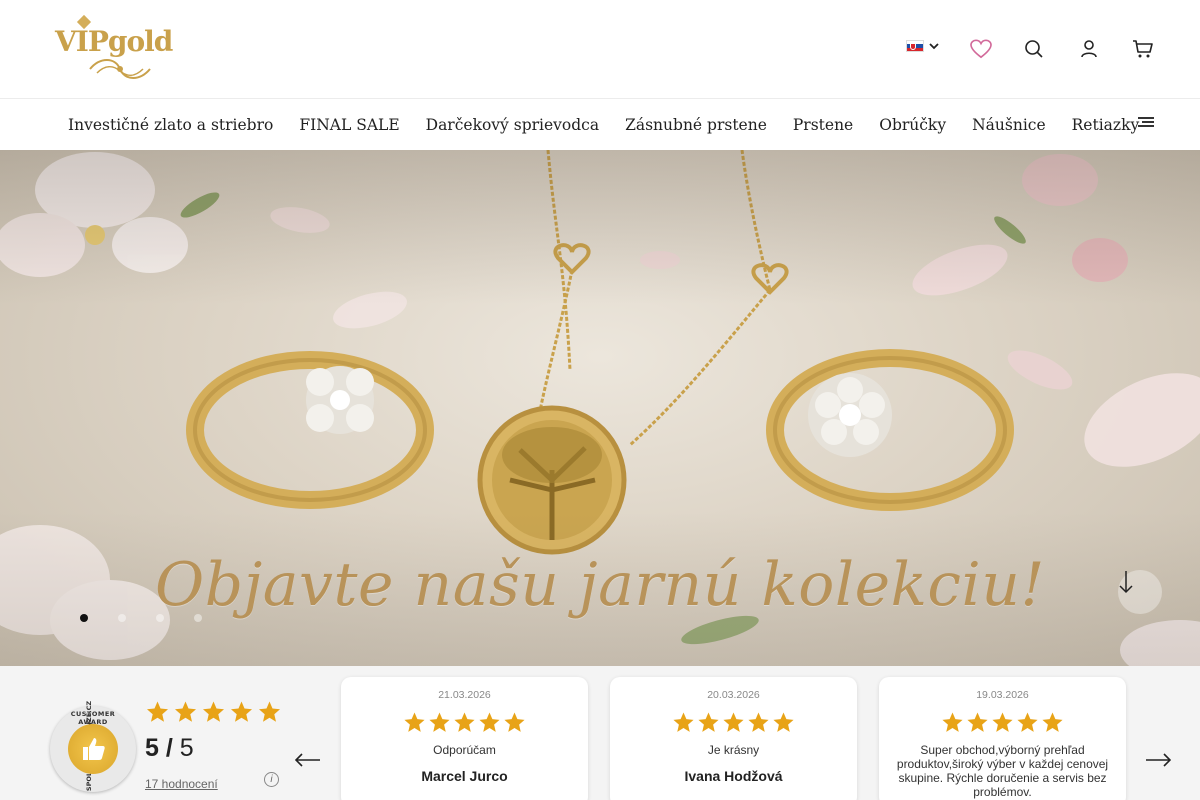 The width and height of the screenshot is (1200, 800). What do you see at coordinates (1126, 582) in the screenshot?
I see `arrow-down-icon` at bounding box center [1126, 582].